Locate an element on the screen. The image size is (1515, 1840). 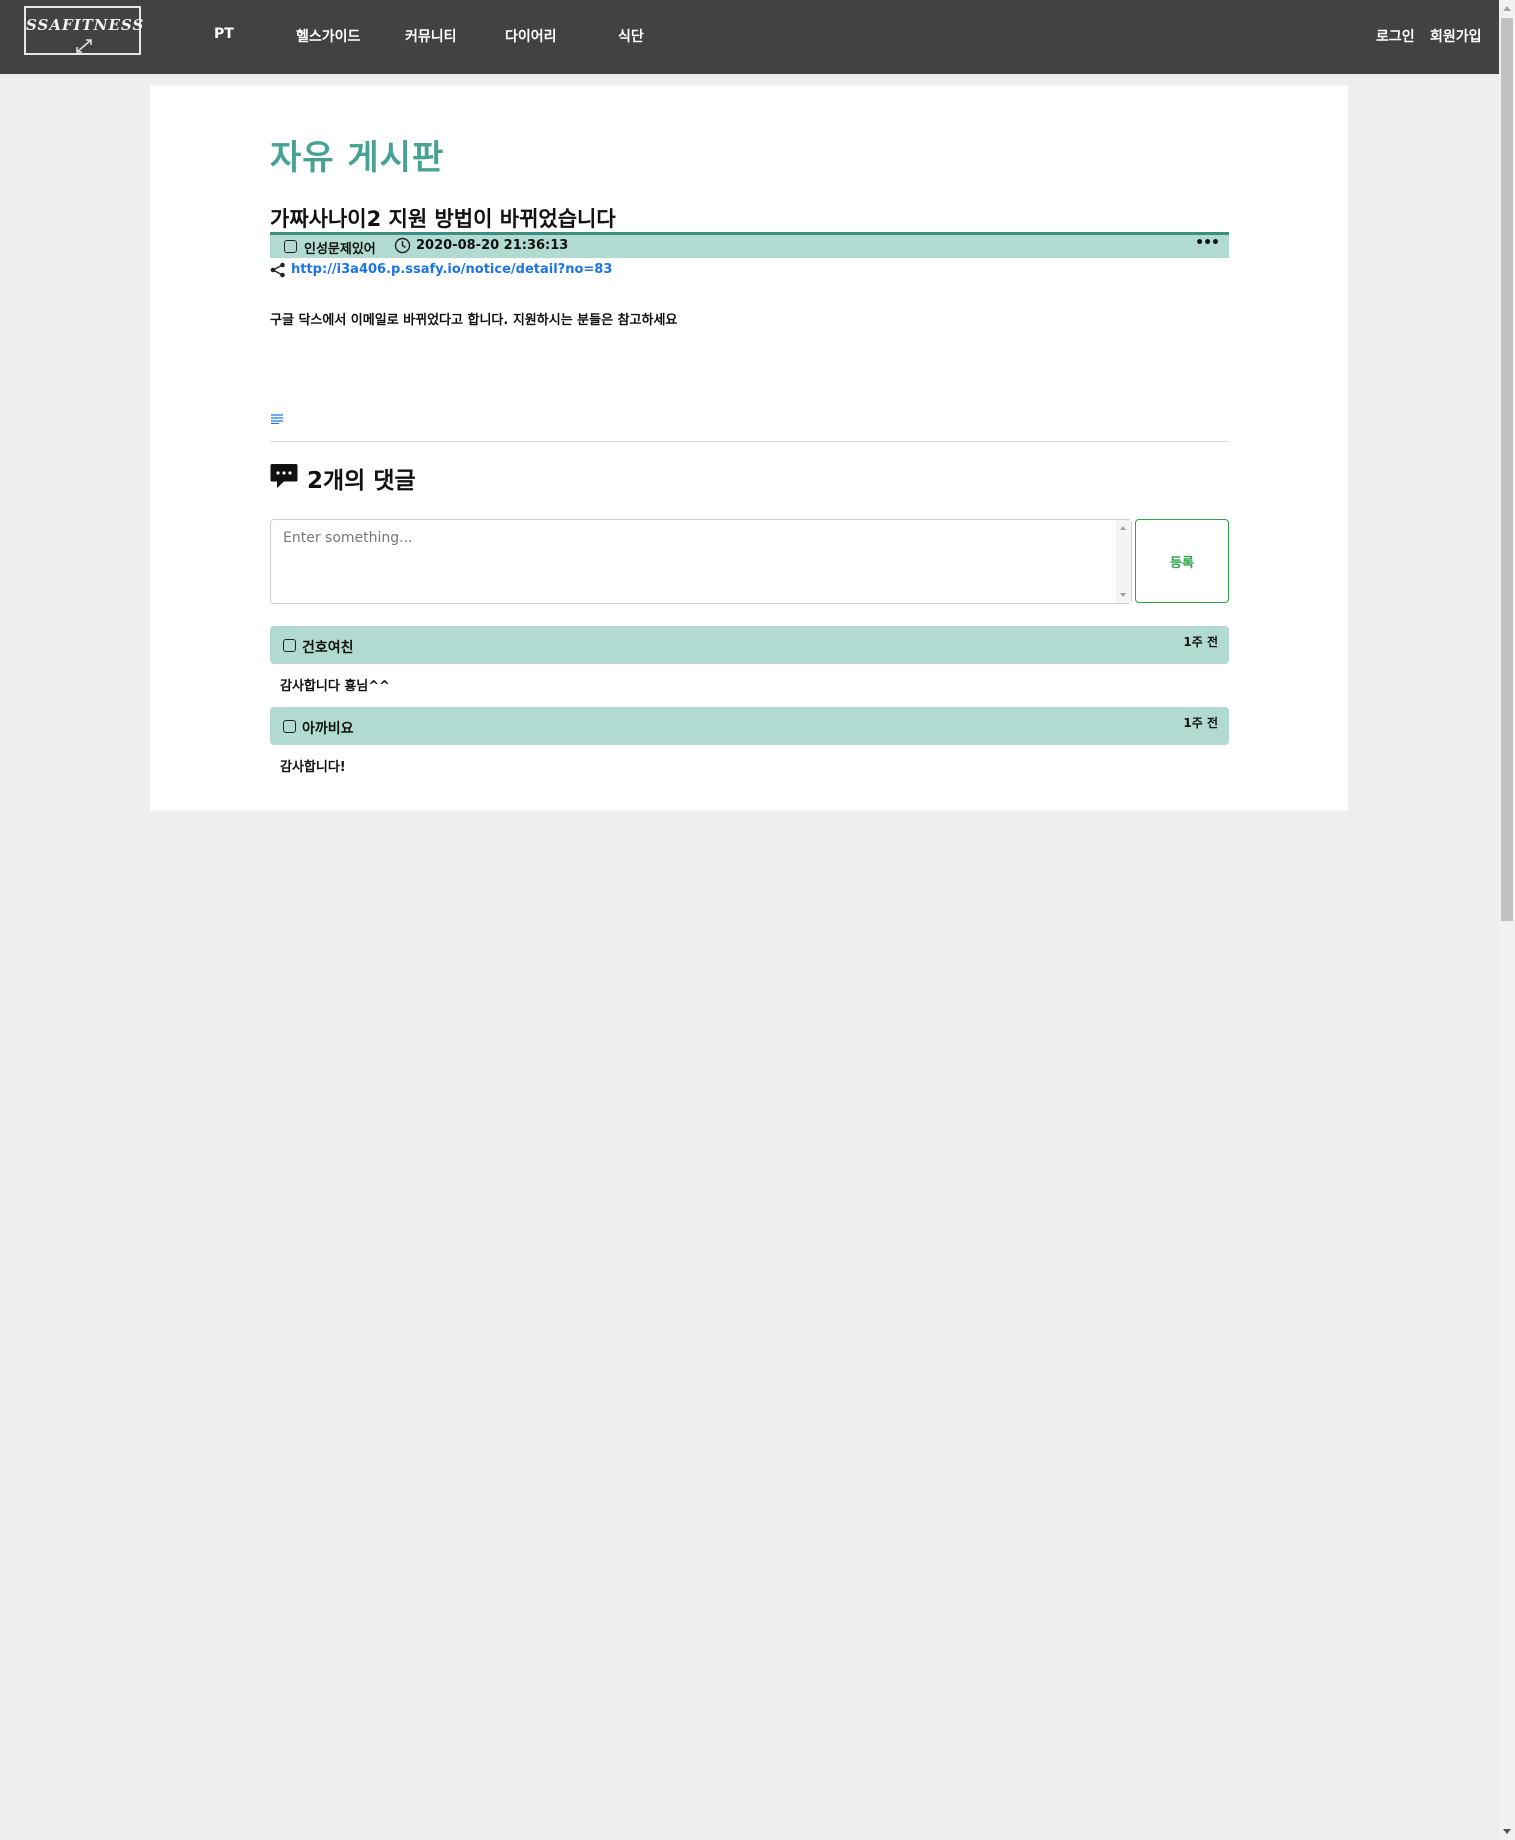
login-link: 로그인 is located at coordinates (1395, 36).